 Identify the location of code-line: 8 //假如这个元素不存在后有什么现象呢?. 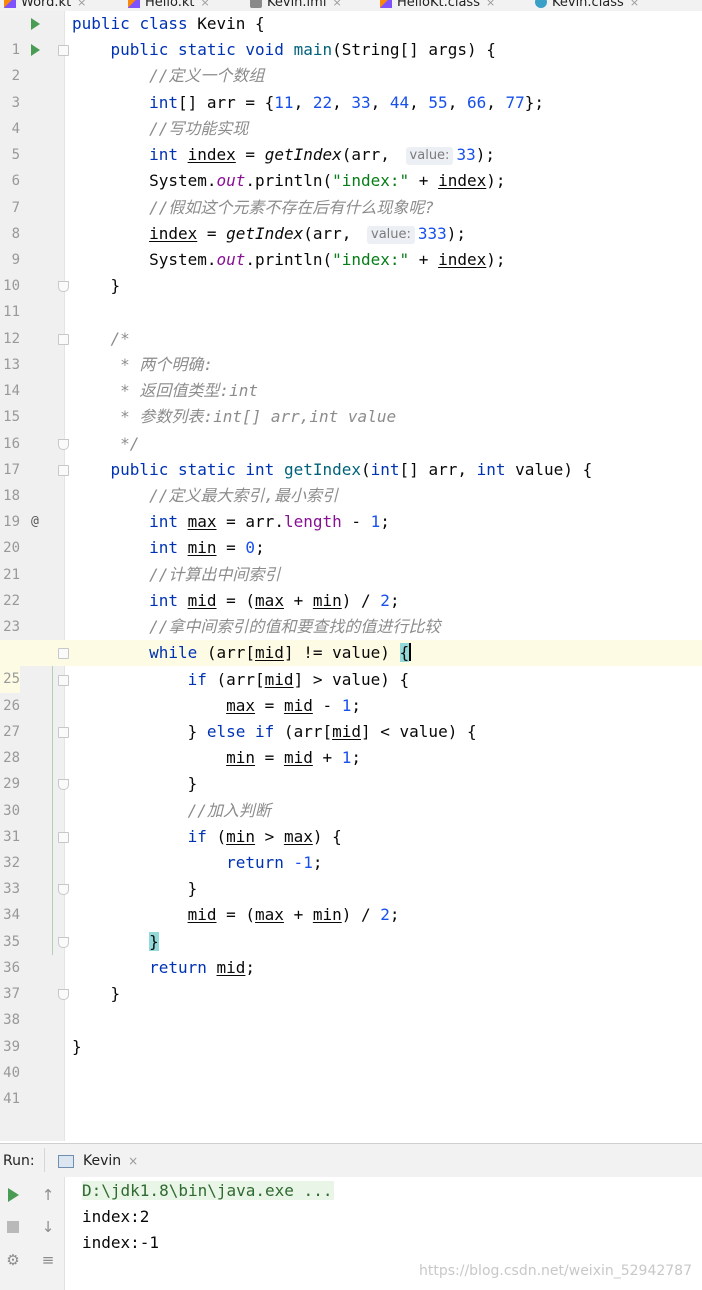
(351, 218).